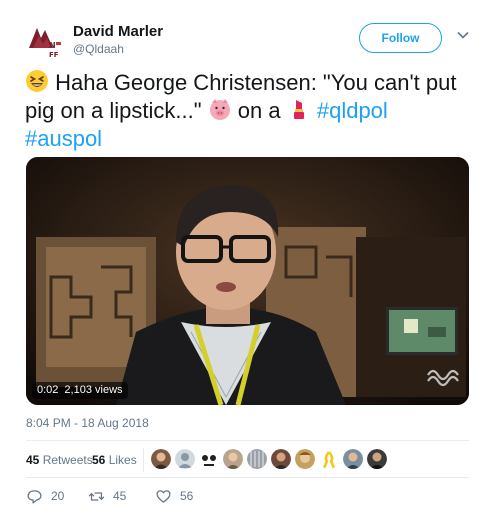  I want to click on tweet-header: N FF David Marler @Qldaah Follow, so click(253, 40).